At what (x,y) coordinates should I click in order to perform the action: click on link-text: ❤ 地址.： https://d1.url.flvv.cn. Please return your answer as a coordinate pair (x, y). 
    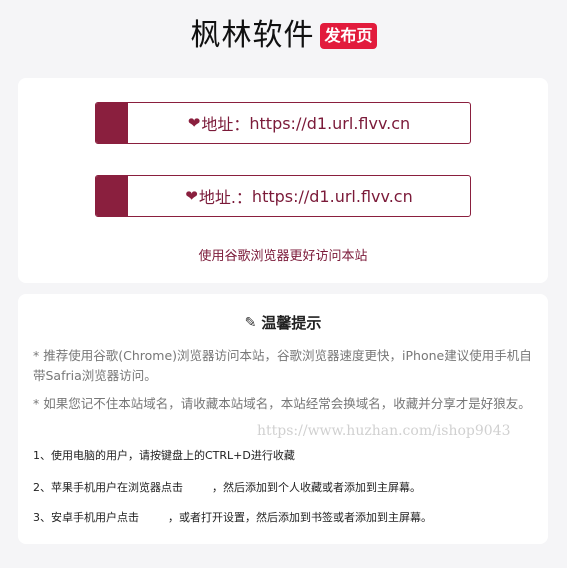
    Looking at the image, I should click on (299, 196).